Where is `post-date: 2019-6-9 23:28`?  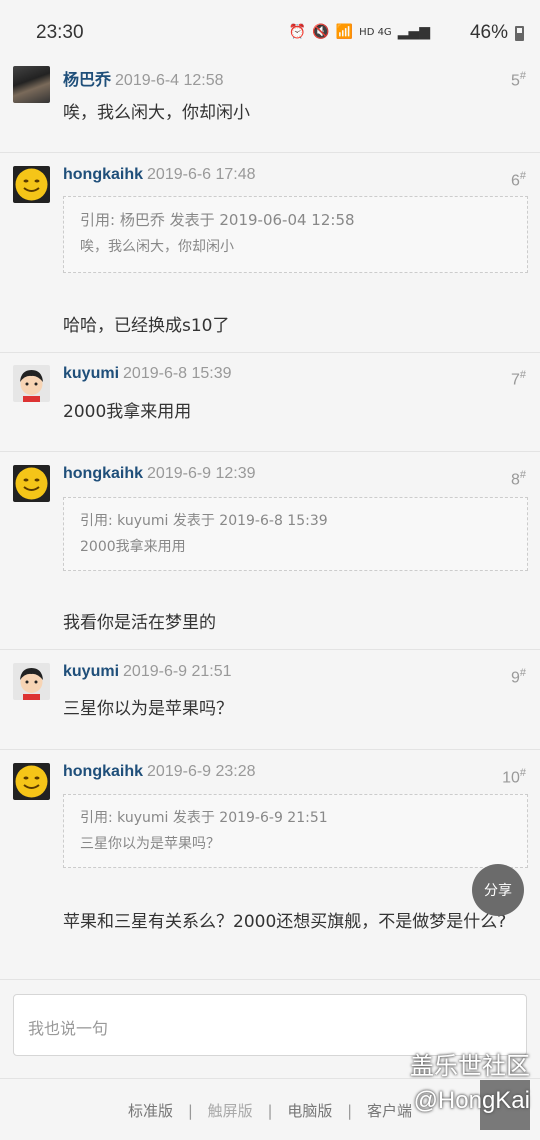
post-date: 2019-6-9 23:28 is located at coordinates (201, 771).